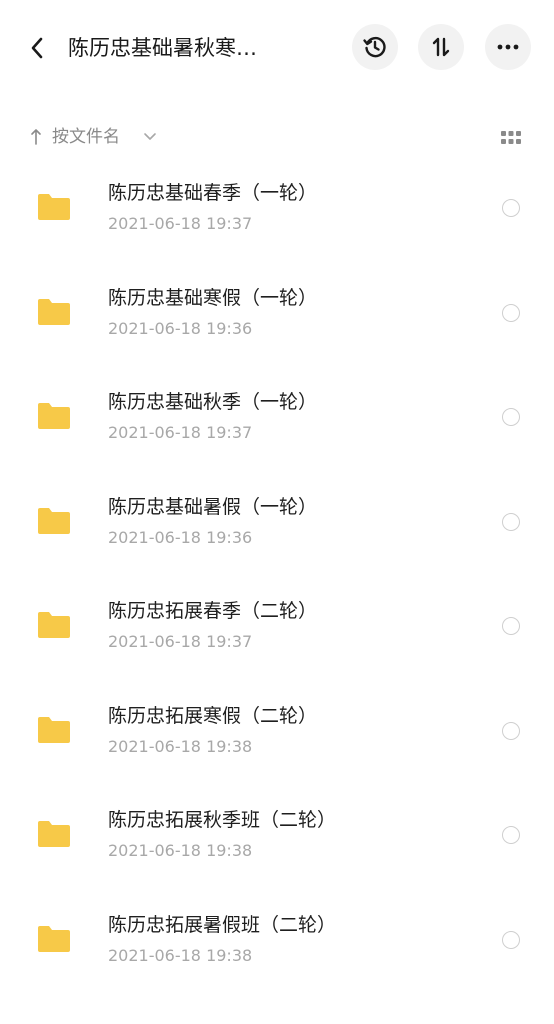  Describe the element at coordinates (213, 193) in the screenshot. I see `file-name: 陈历忠基础春季（一轮）` at that location.